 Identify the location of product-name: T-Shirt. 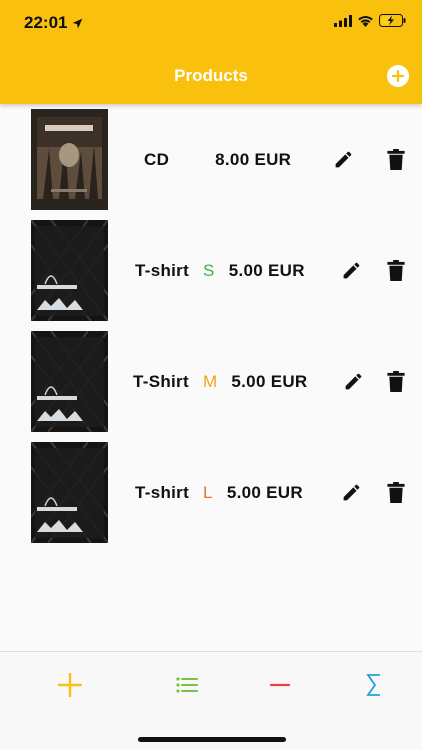
(161, 381).